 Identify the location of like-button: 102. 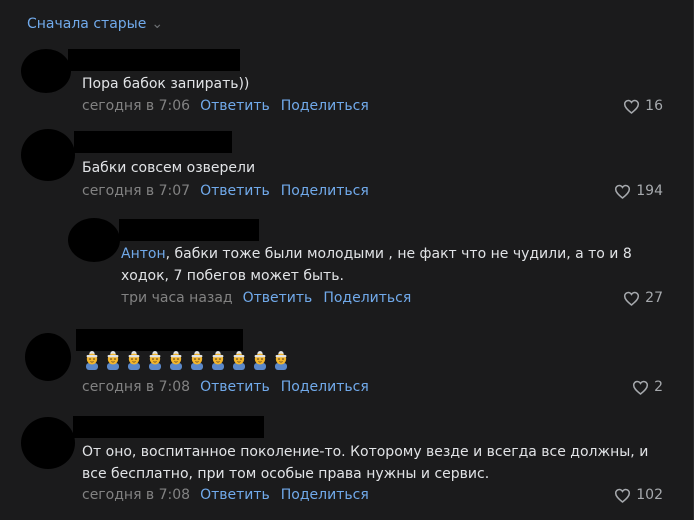
(638, 495).